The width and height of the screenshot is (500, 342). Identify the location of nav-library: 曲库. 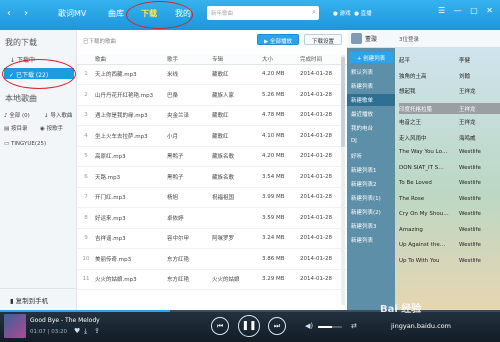
(116, 13).